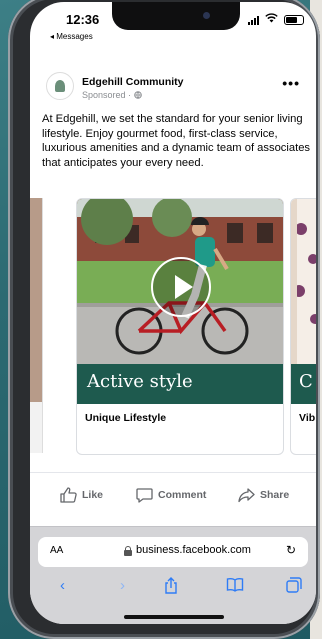  Describe the element at coordinates (193, 550) in the screenshot. I see `url-text: business.facebook.com` at that location.